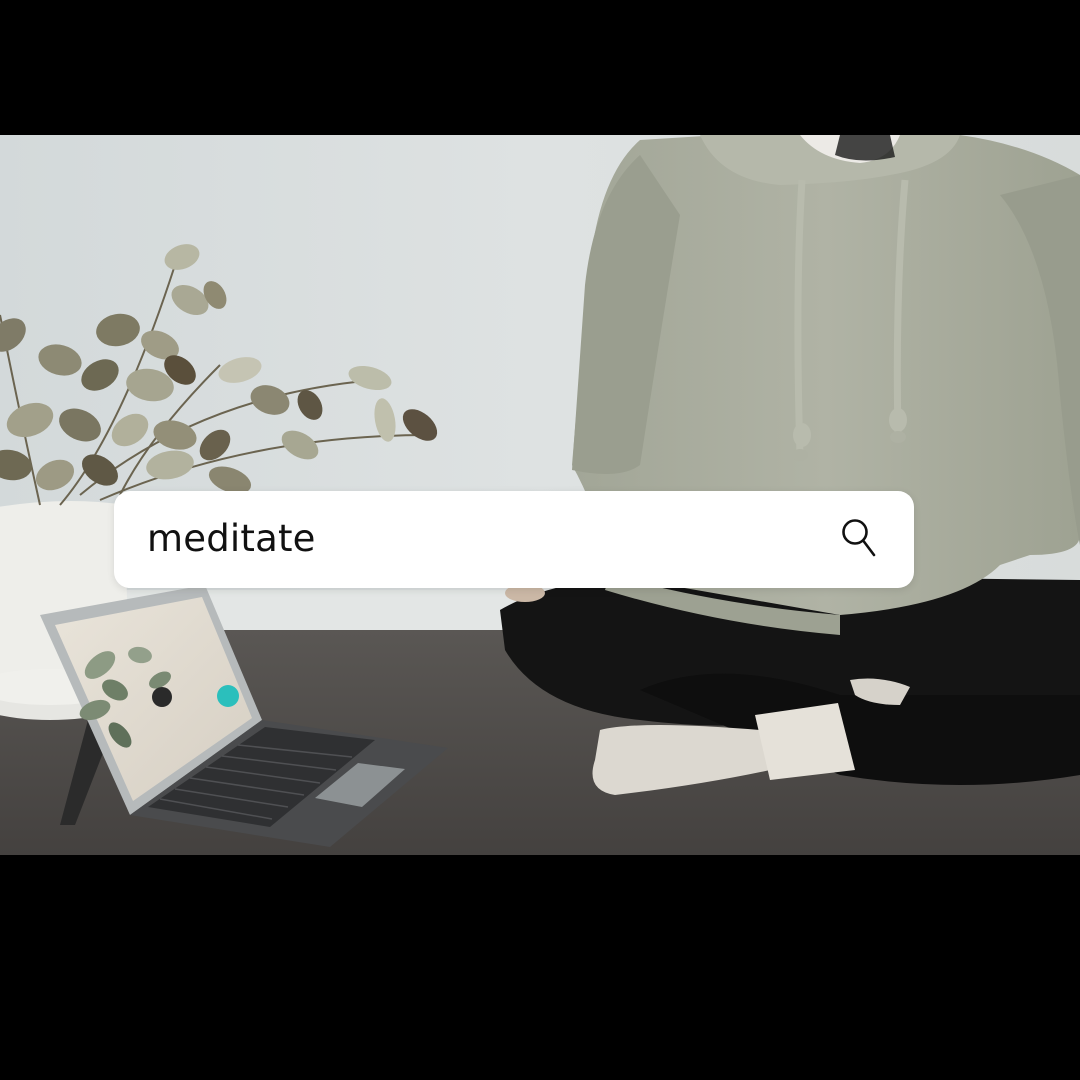 Image resolution: width=1080 pixels, height=1080 pixels. Describe the element at coordinates (487, 539) in the screenshot. I see `search-input` at that location.